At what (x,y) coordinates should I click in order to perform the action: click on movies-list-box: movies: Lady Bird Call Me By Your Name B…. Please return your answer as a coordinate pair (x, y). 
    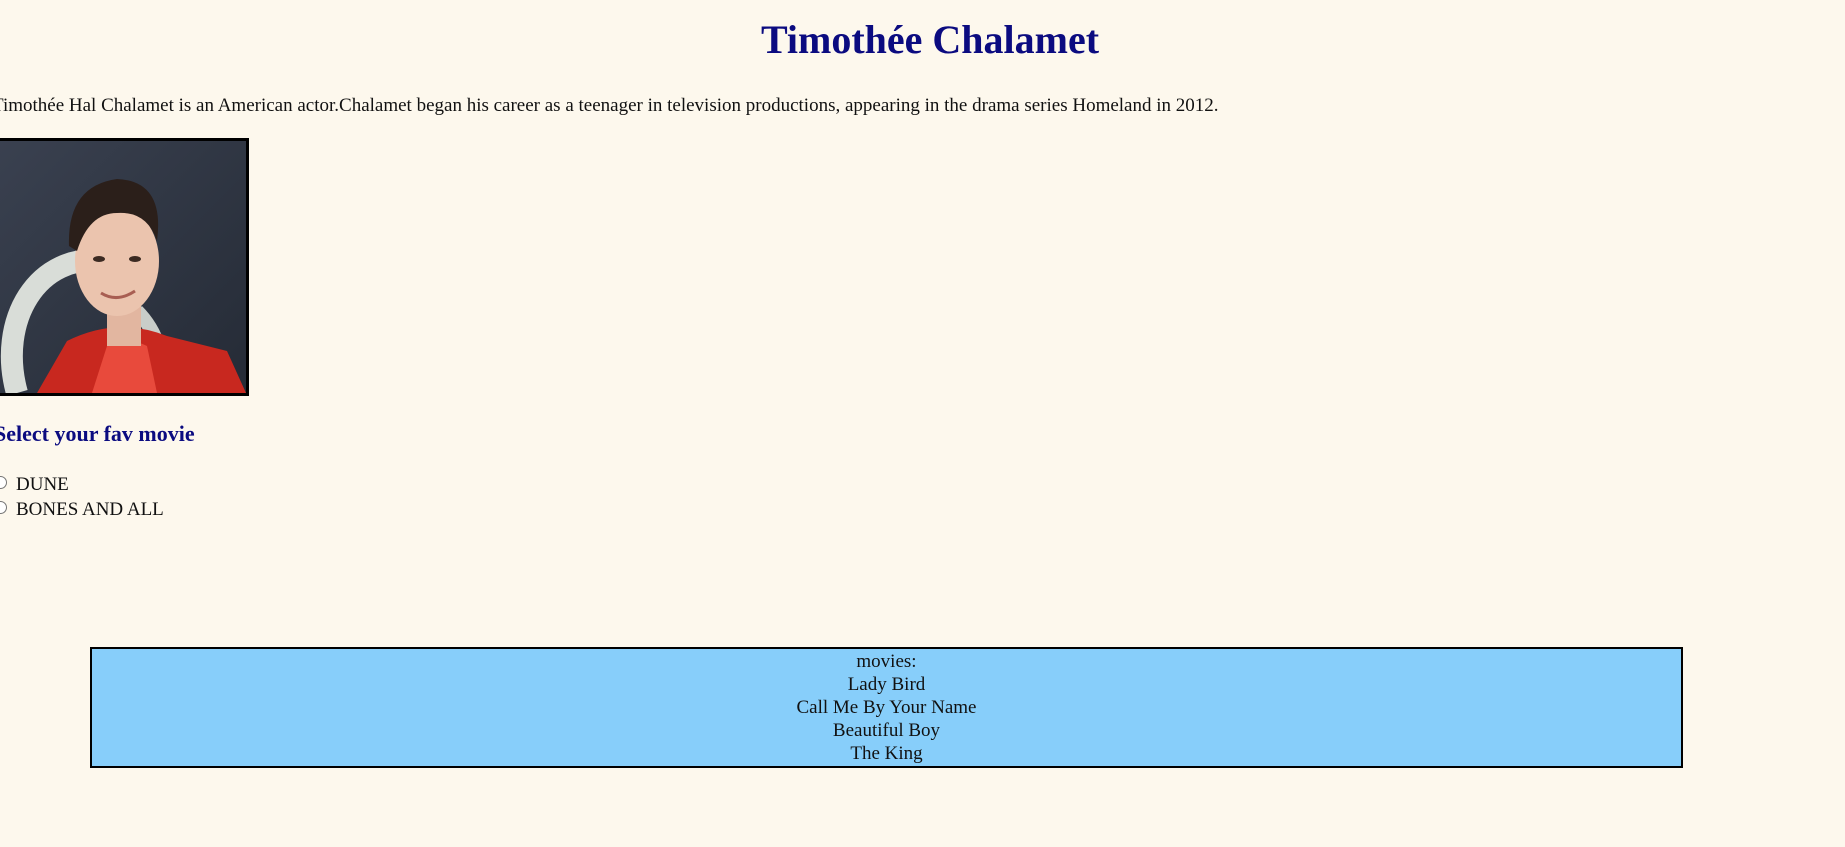
    Looking at the image, I should click on (886, 707).